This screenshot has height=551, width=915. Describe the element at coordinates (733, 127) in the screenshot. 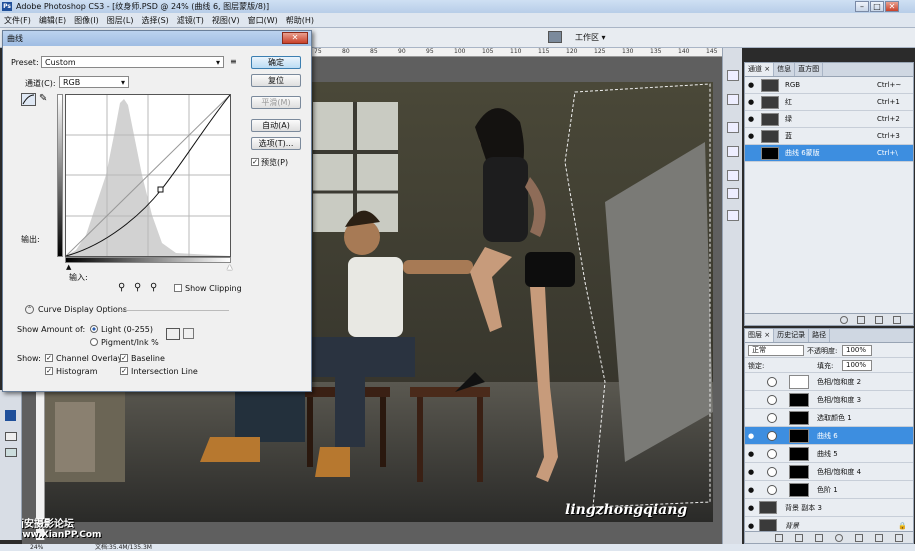

I see `brushes-icon` at that location.